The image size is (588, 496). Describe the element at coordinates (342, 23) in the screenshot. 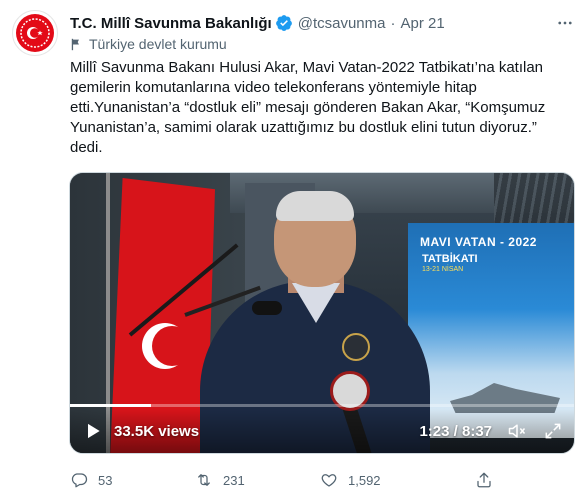

I see `author-handle: @tcsavunma` at that location.